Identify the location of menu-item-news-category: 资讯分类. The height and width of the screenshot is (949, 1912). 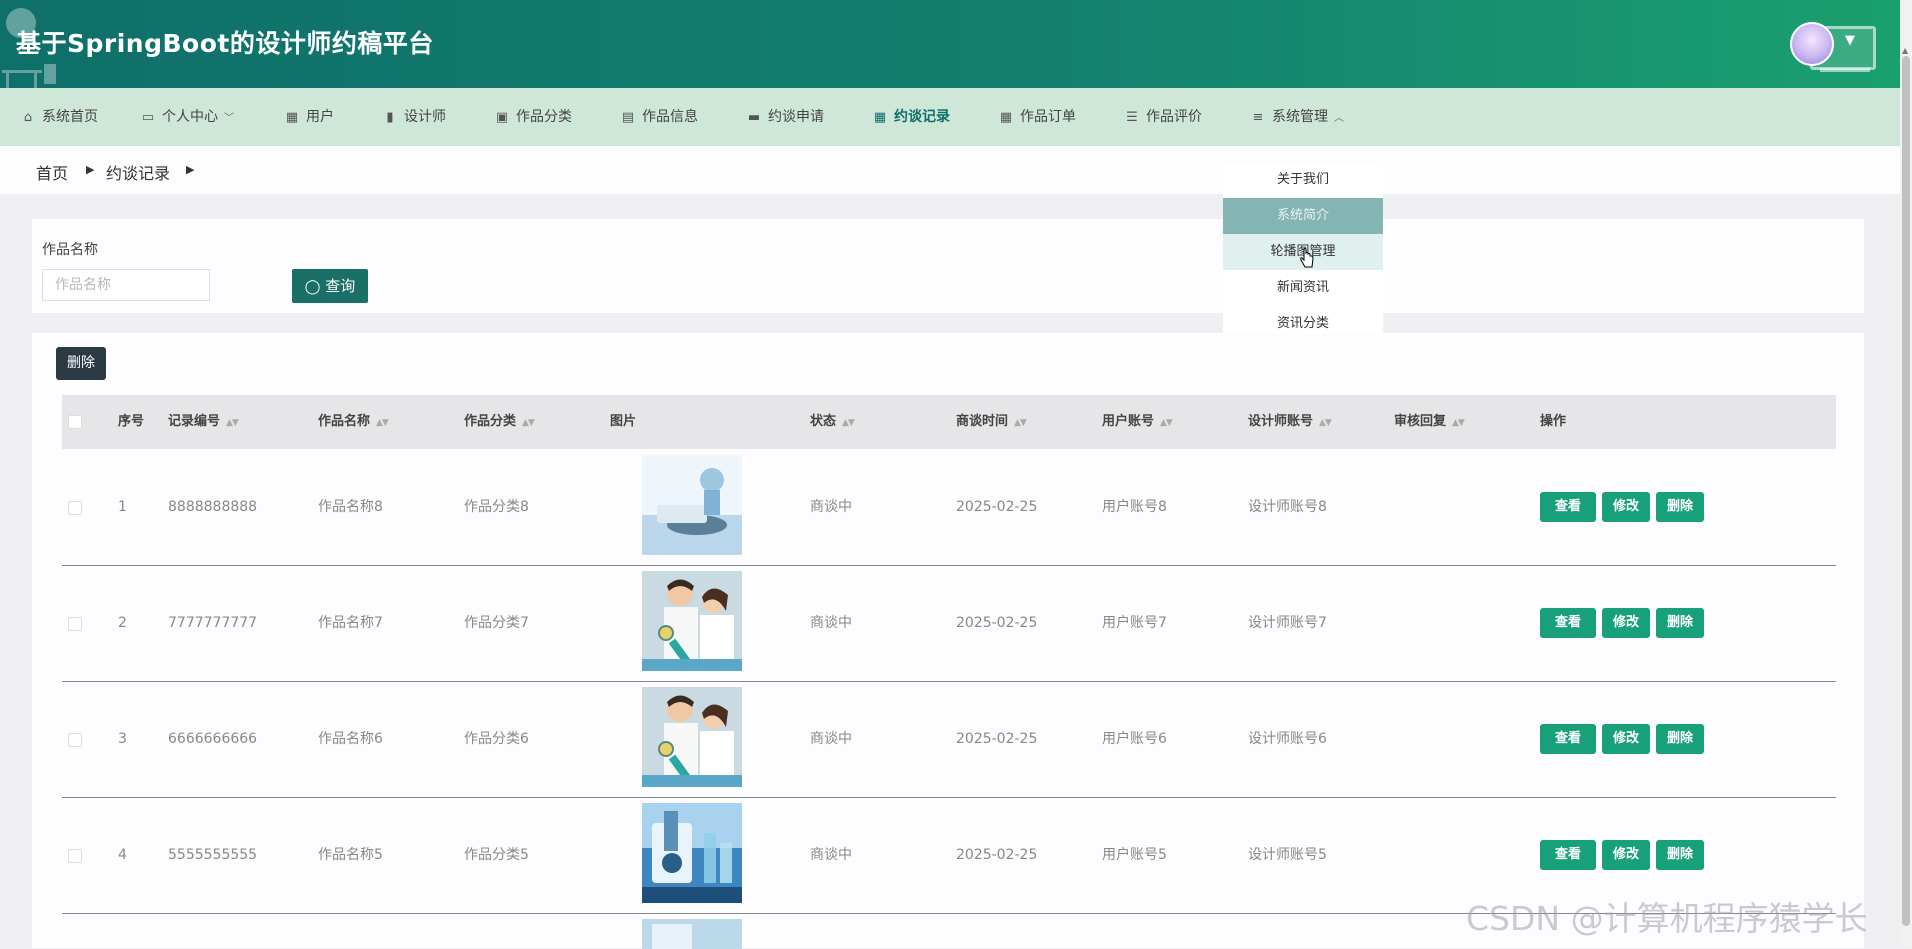
(1303, 324).